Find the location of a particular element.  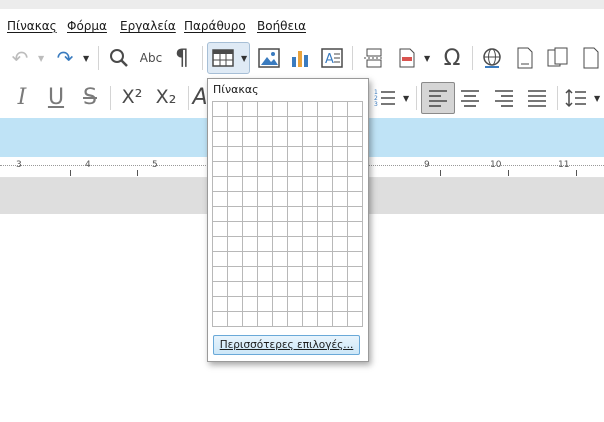

line-spacing-dropdown-arrow: ▼ is located at coordinates (597, 98).